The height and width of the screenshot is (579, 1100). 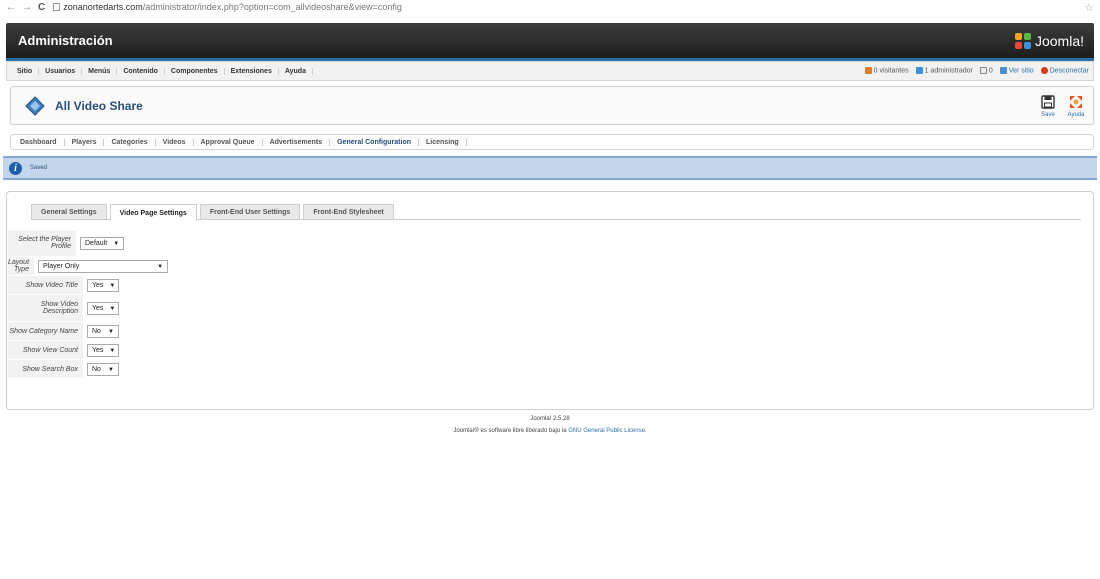 I want to click on visitors-icon, so click(x=868, y=71).